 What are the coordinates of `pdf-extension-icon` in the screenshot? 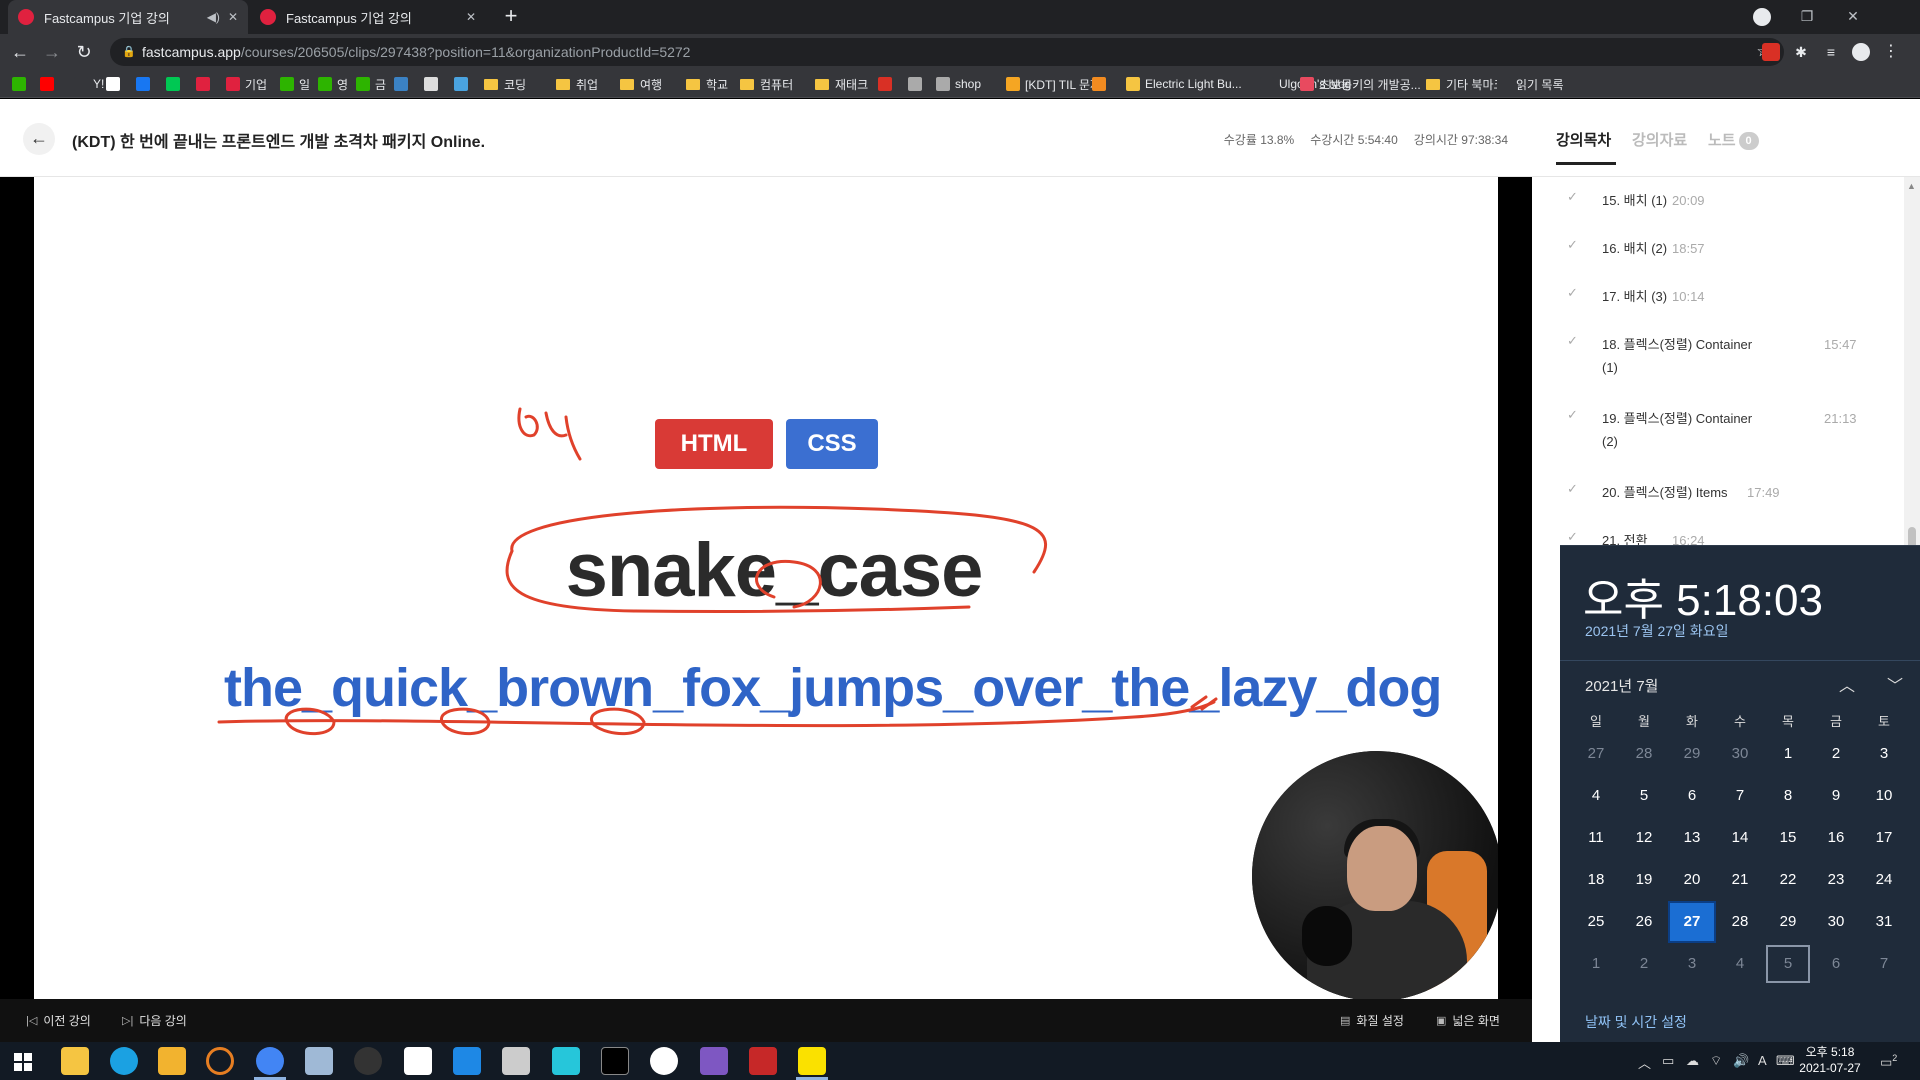 It's located at (1771, 52).